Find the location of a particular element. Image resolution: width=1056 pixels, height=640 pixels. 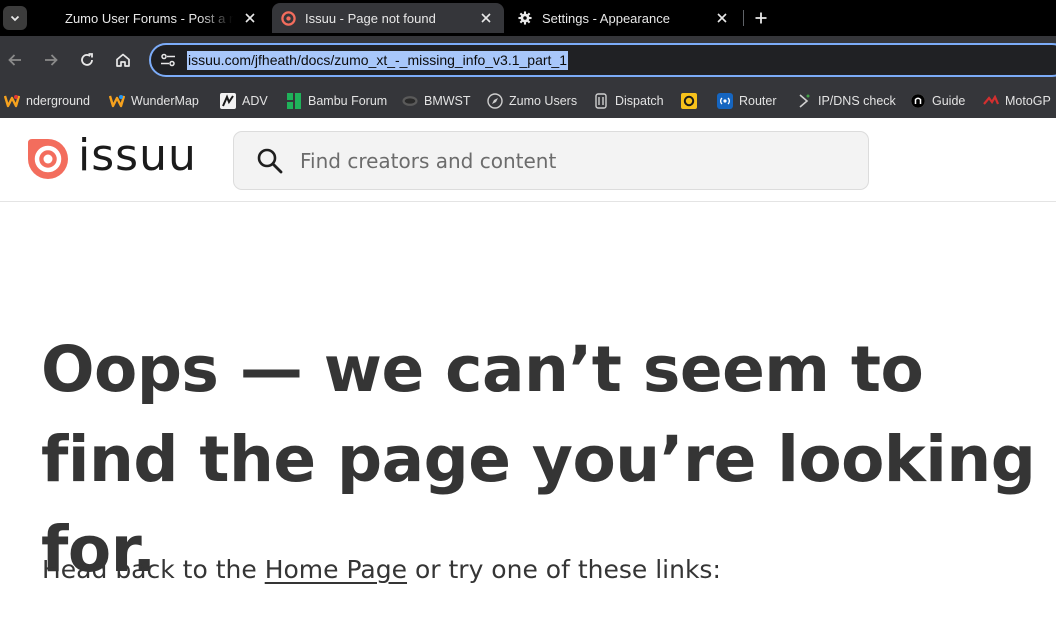

guide-icon is located at coordinates (918, 101).